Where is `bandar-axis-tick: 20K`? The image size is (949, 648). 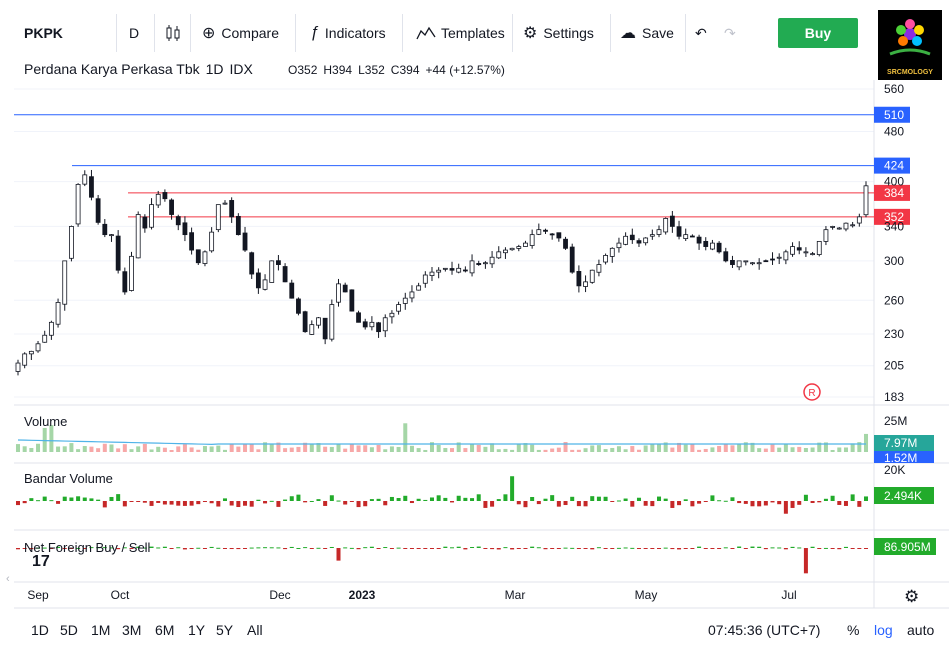
bandar-axis-tick: 20K is located at coordinates (894, 470).